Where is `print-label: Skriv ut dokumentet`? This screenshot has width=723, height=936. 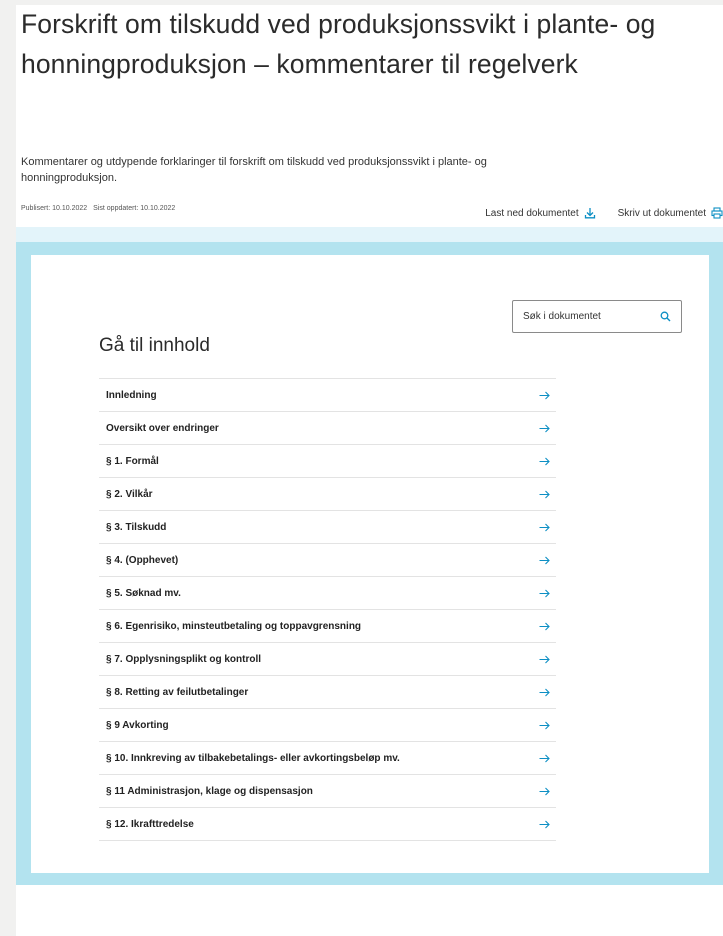
print-label: Skriv ut dokumentet is located at coordinates (661, 213).